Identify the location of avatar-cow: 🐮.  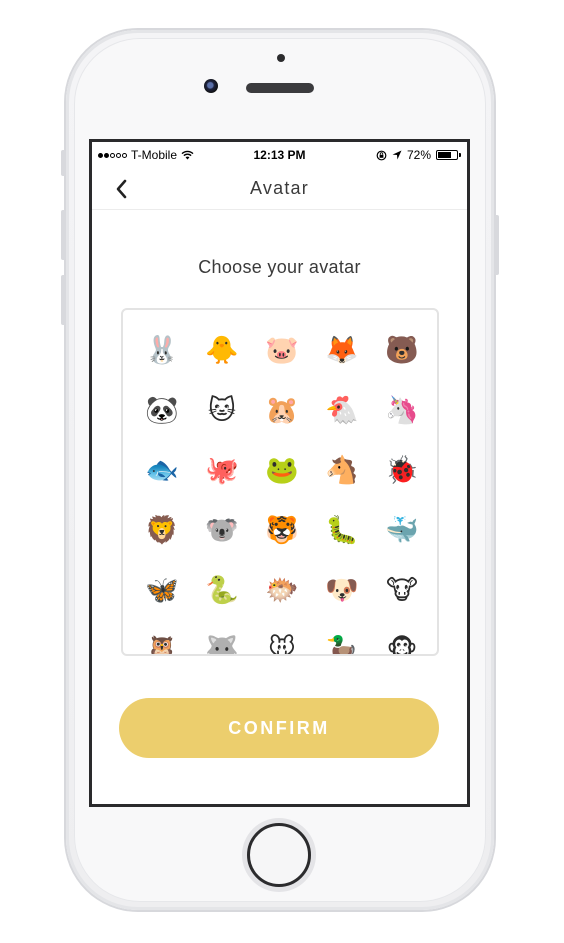
(402, 590).